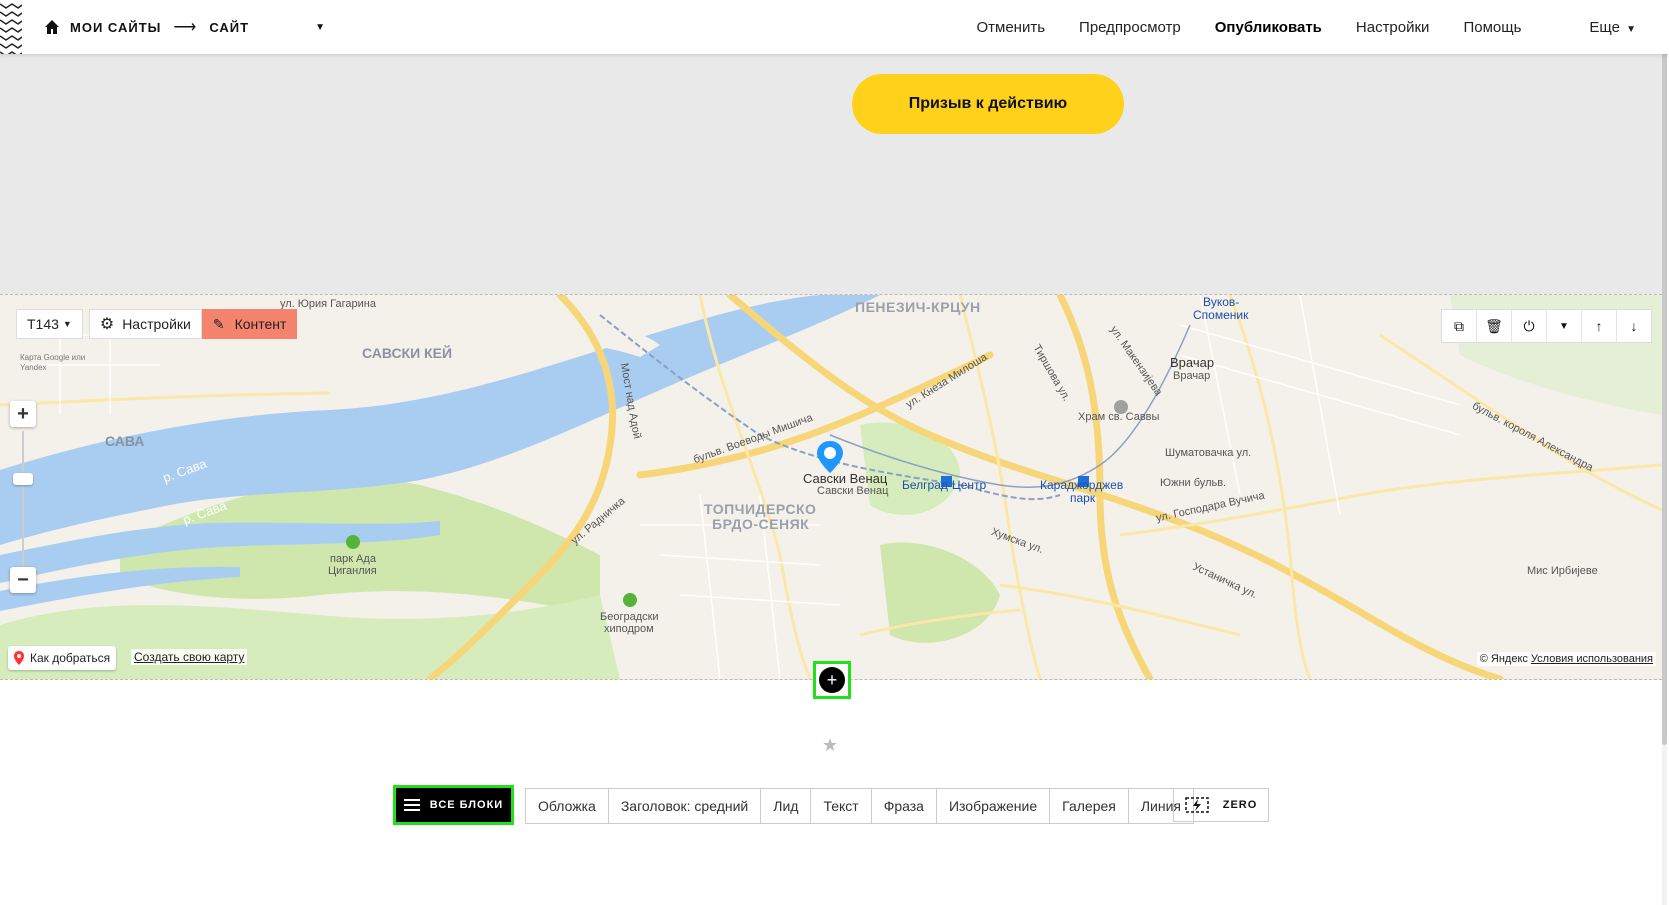 The width and height of the screenshot is (1669, 905). I want to click on block-content-button: ✎ Контент, so click(249, 324).